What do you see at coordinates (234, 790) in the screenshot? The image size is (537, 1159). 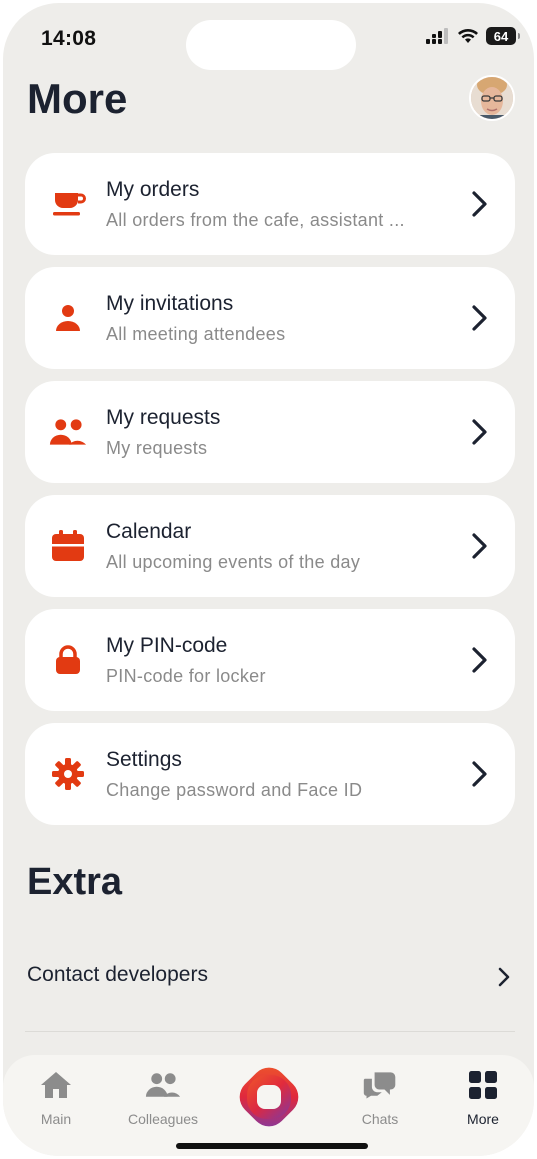 I see `menu-item-subtitle: Change password and Face ID` at bounding box center [234, 790].